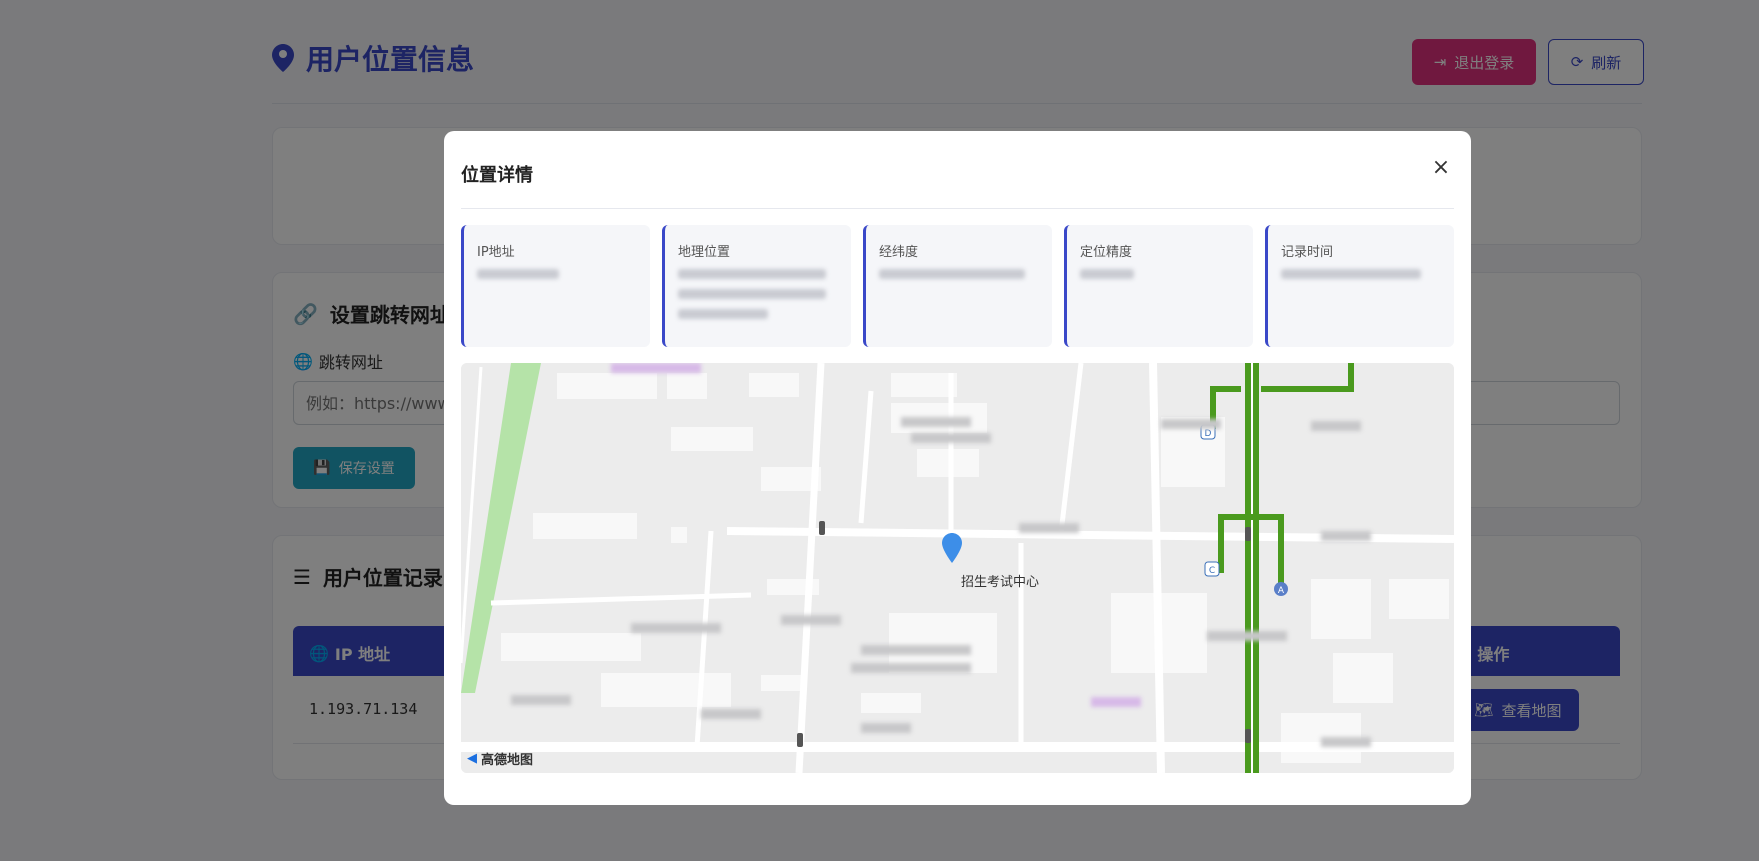 The width and height of the screenshot is (1759, 861). Describe the element at coordinates (1359, 286) in the screenshot. I see `info-card-timestamp: 记录时间` at that location.